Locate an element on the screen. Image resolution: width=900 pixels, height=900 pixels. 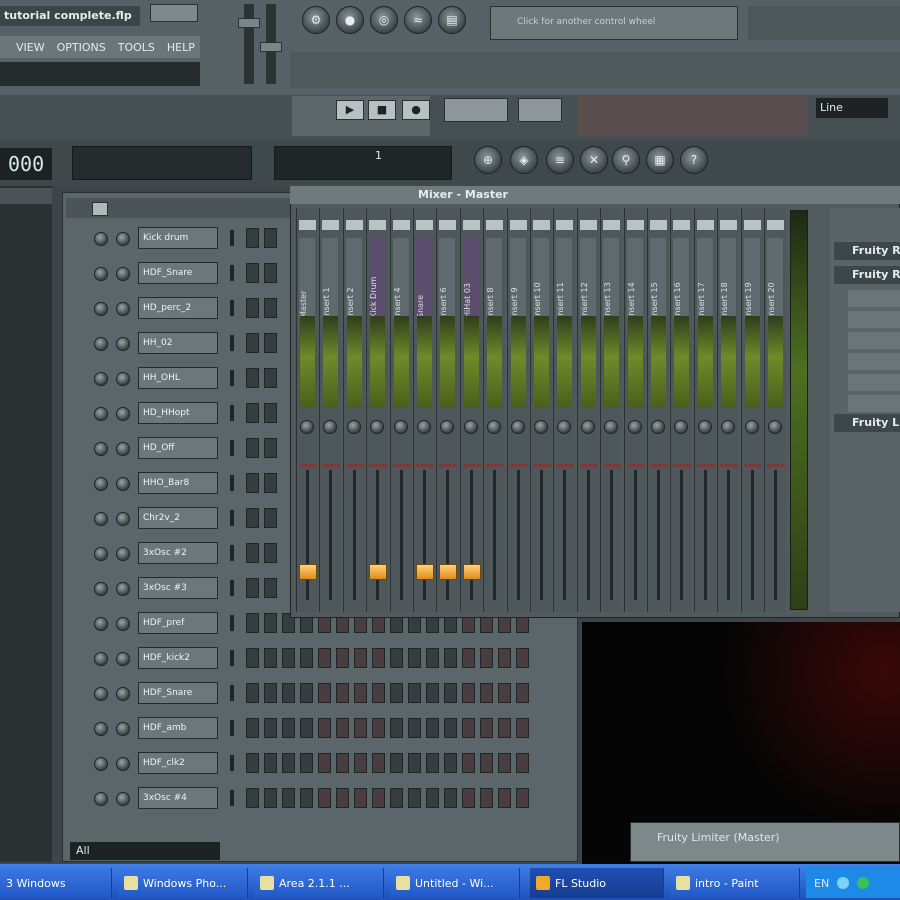
channel-name-button: Chr2v_2 is located at coordinates (178, 518).